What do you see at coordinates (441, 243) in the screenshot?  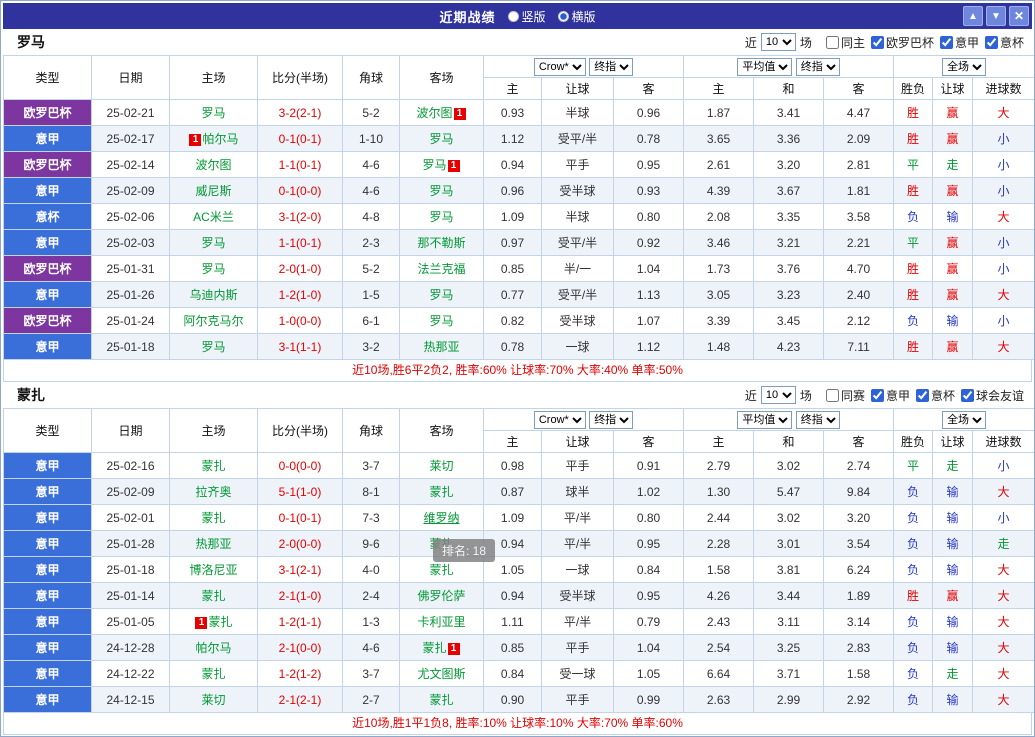 I see `team-link: 那不勒斯` at bounding box center [441, 243].